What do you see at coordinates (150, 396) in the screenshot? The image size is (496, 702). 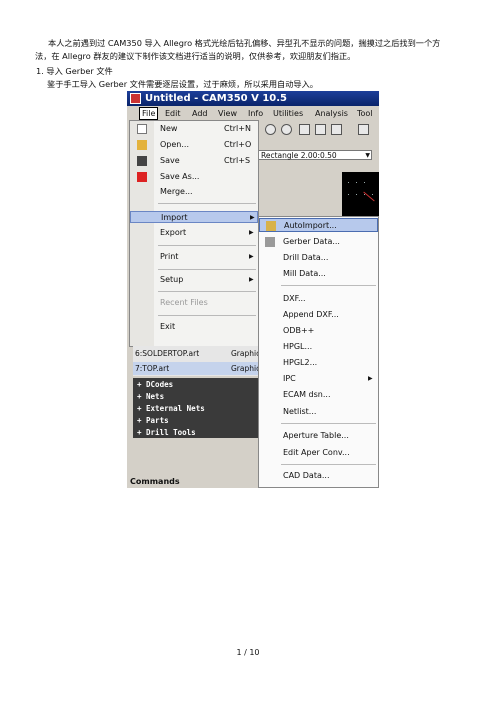 I see `tree-item-nets: + Nets` at bounding box center [150, 396].